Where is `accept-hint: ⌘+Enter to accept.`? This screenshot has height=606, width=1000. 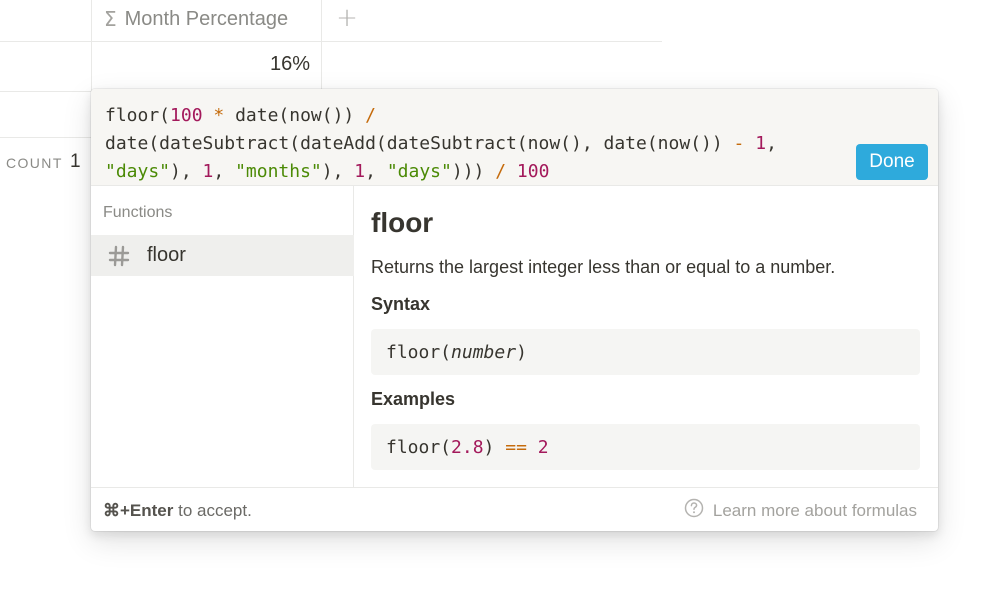 accept-hint: ⌘+Enter to accept. is located at coordinates (177, 511).